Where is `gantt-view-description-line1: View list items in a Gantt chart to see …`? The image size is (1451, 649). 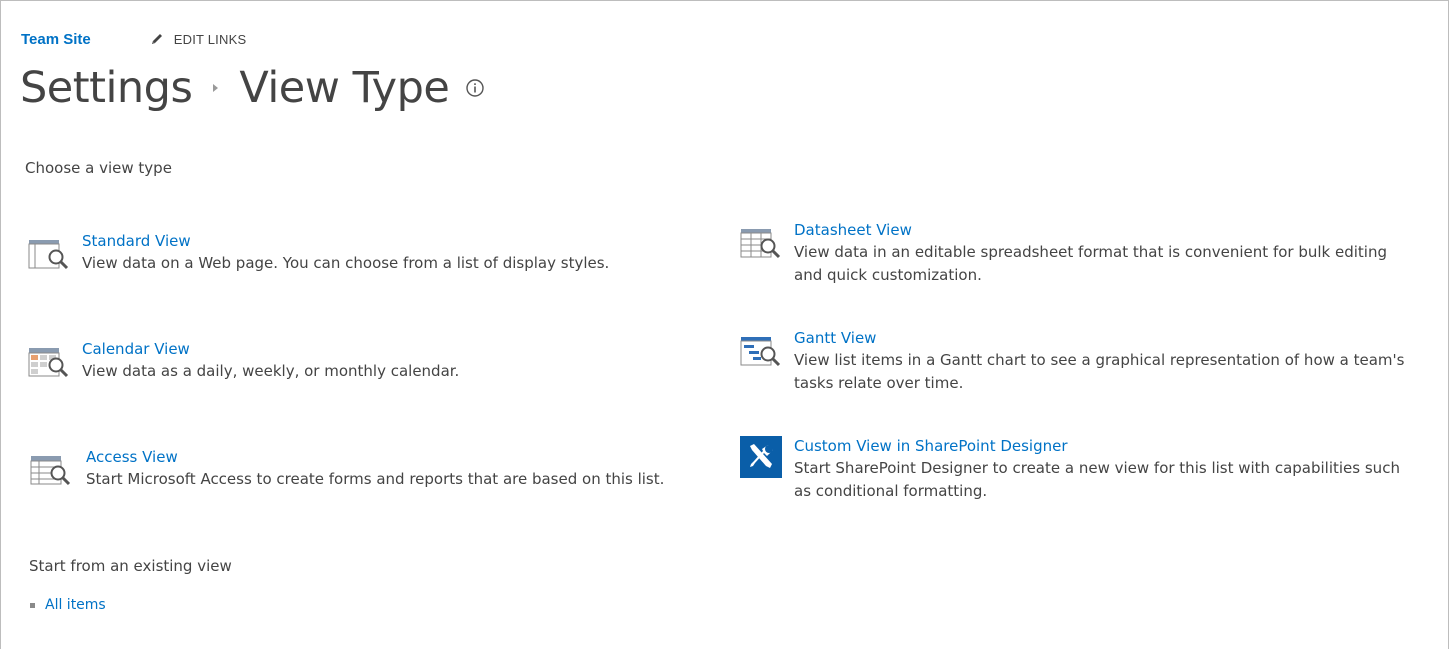 gantt-view-description-line1: View list items in a Gantt chart to see … is located at coordinates (1099, 360).